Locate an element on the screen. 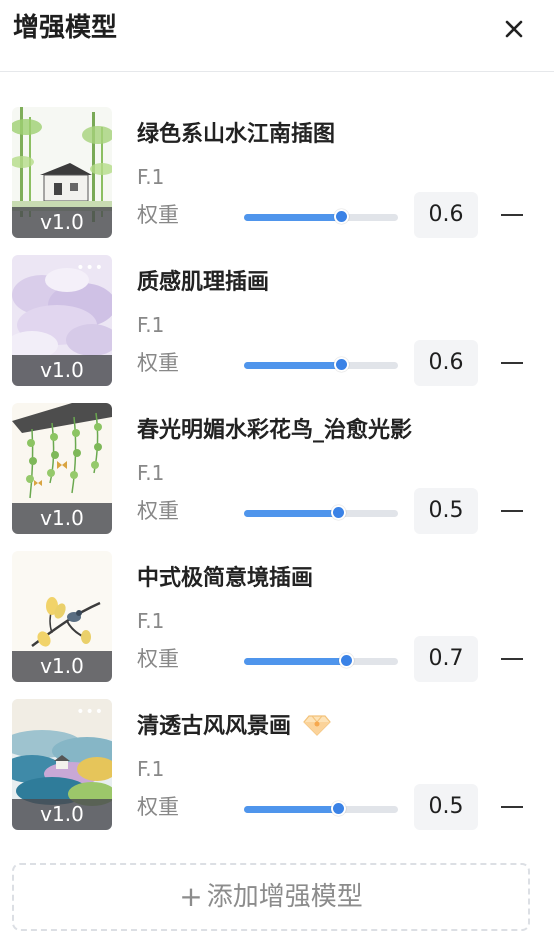 The height and width of the screenshot is (934, 554). weight-value: 0.7 is located at coordinates (446, 659).